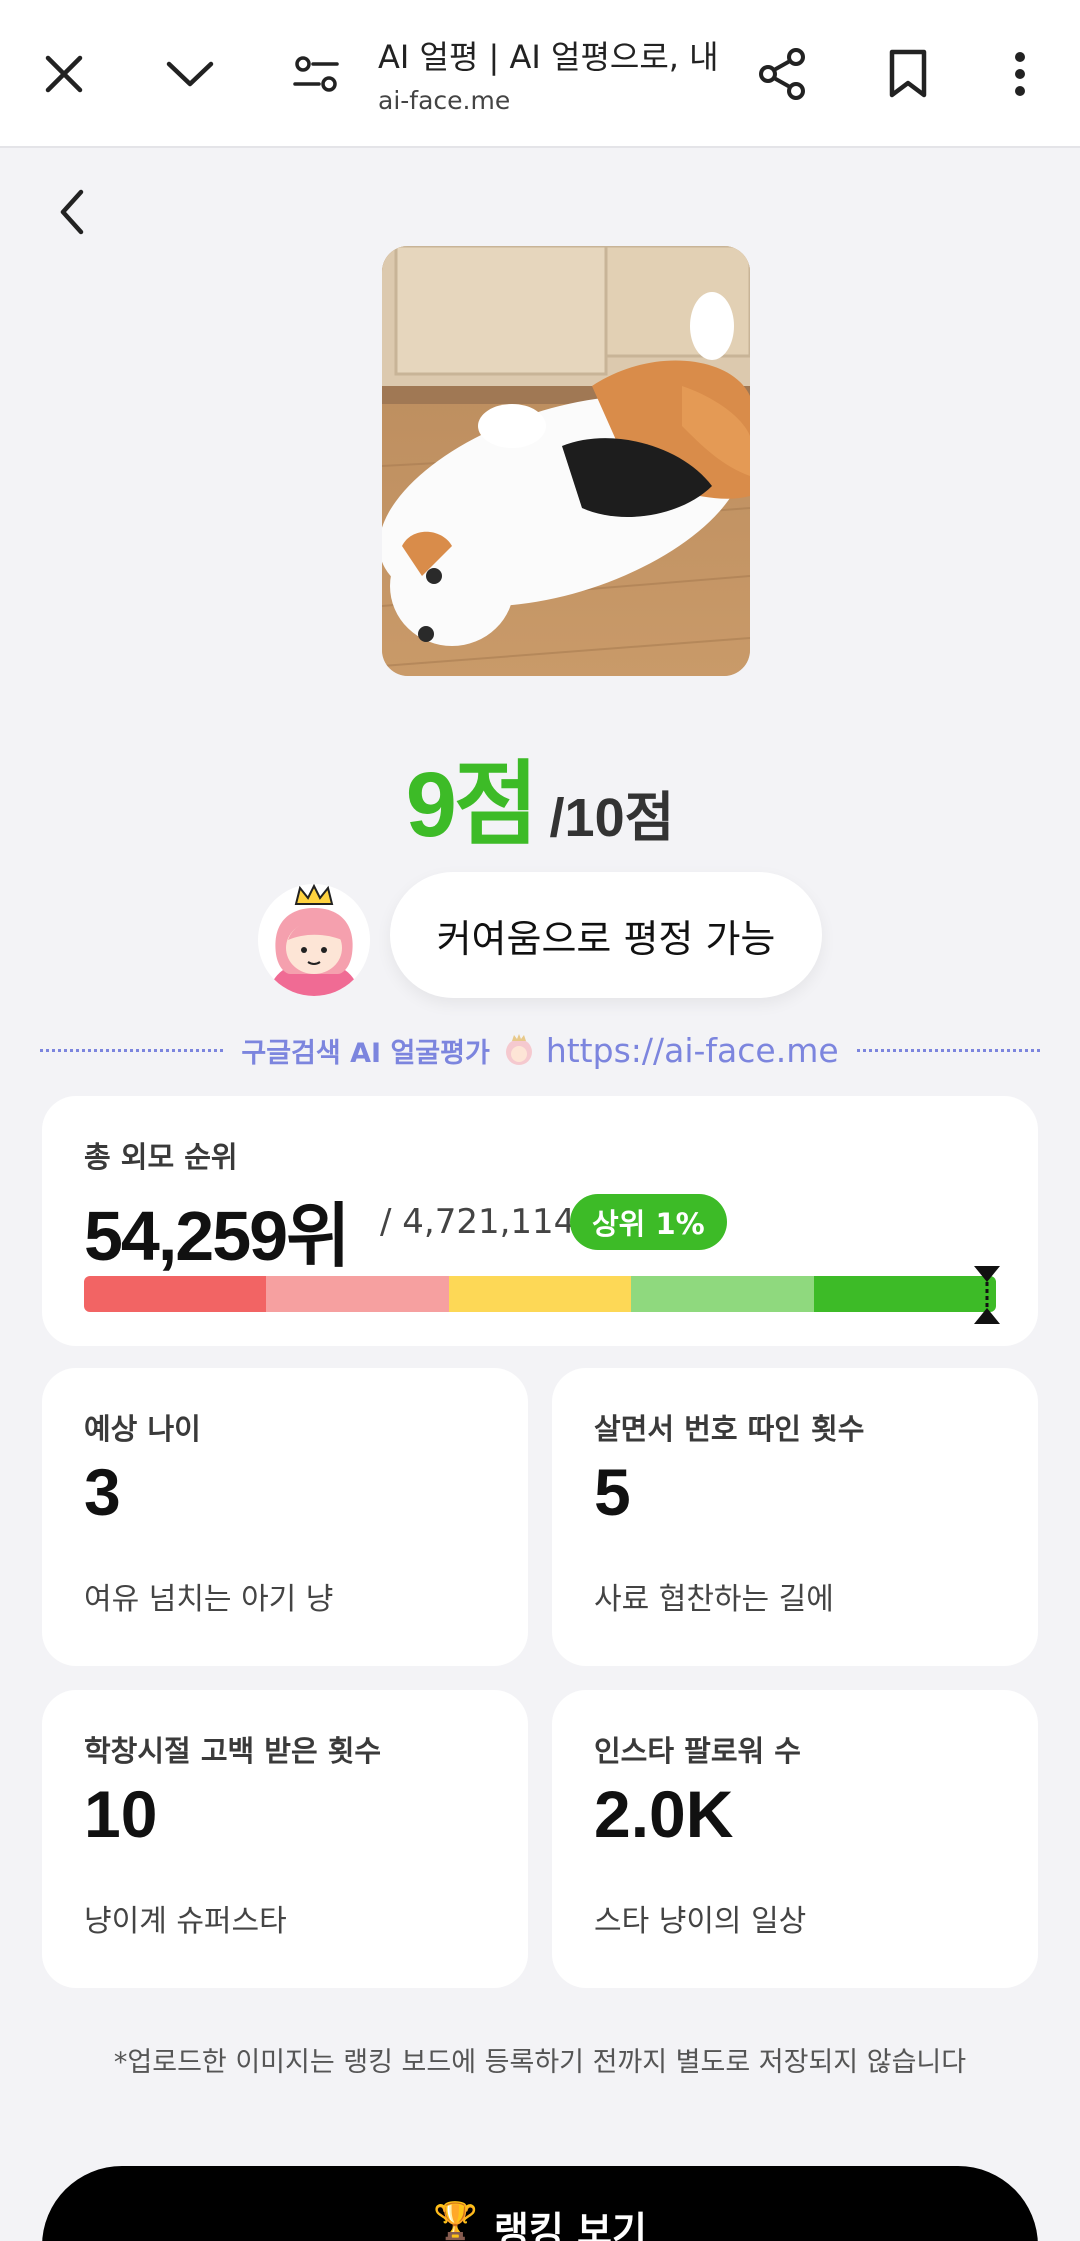 This screenshot has width=1080, height=2241. Describe the element at coordinates (606, 935) in the screenshot. I see `result-comment-bubble: 커여움으로 평정 가능` at that location.